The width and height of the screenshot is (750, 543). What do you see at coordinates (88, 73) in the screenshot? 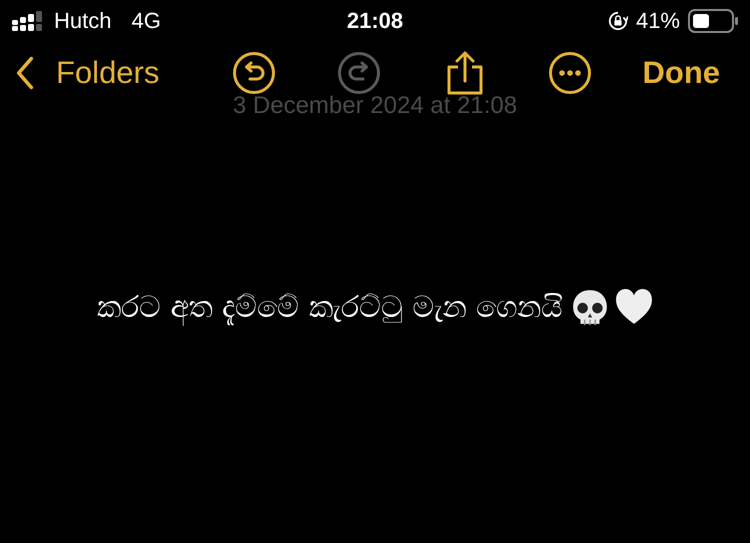
I see `back-button: Folders` at bounding box center [88, 73].